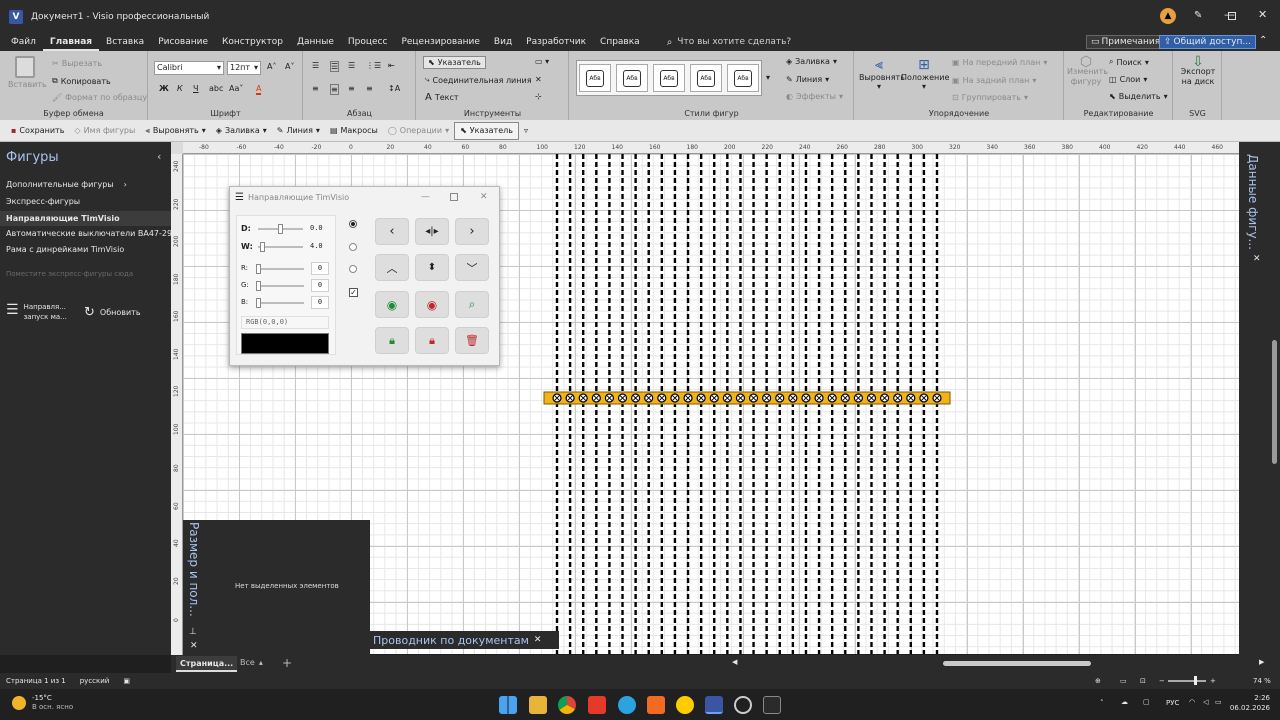 This screenshot has height=720, width=1280. Describe the element at coordinates (714, 705) in the screenshot. I see `visio-taskbar-icon` at that location.